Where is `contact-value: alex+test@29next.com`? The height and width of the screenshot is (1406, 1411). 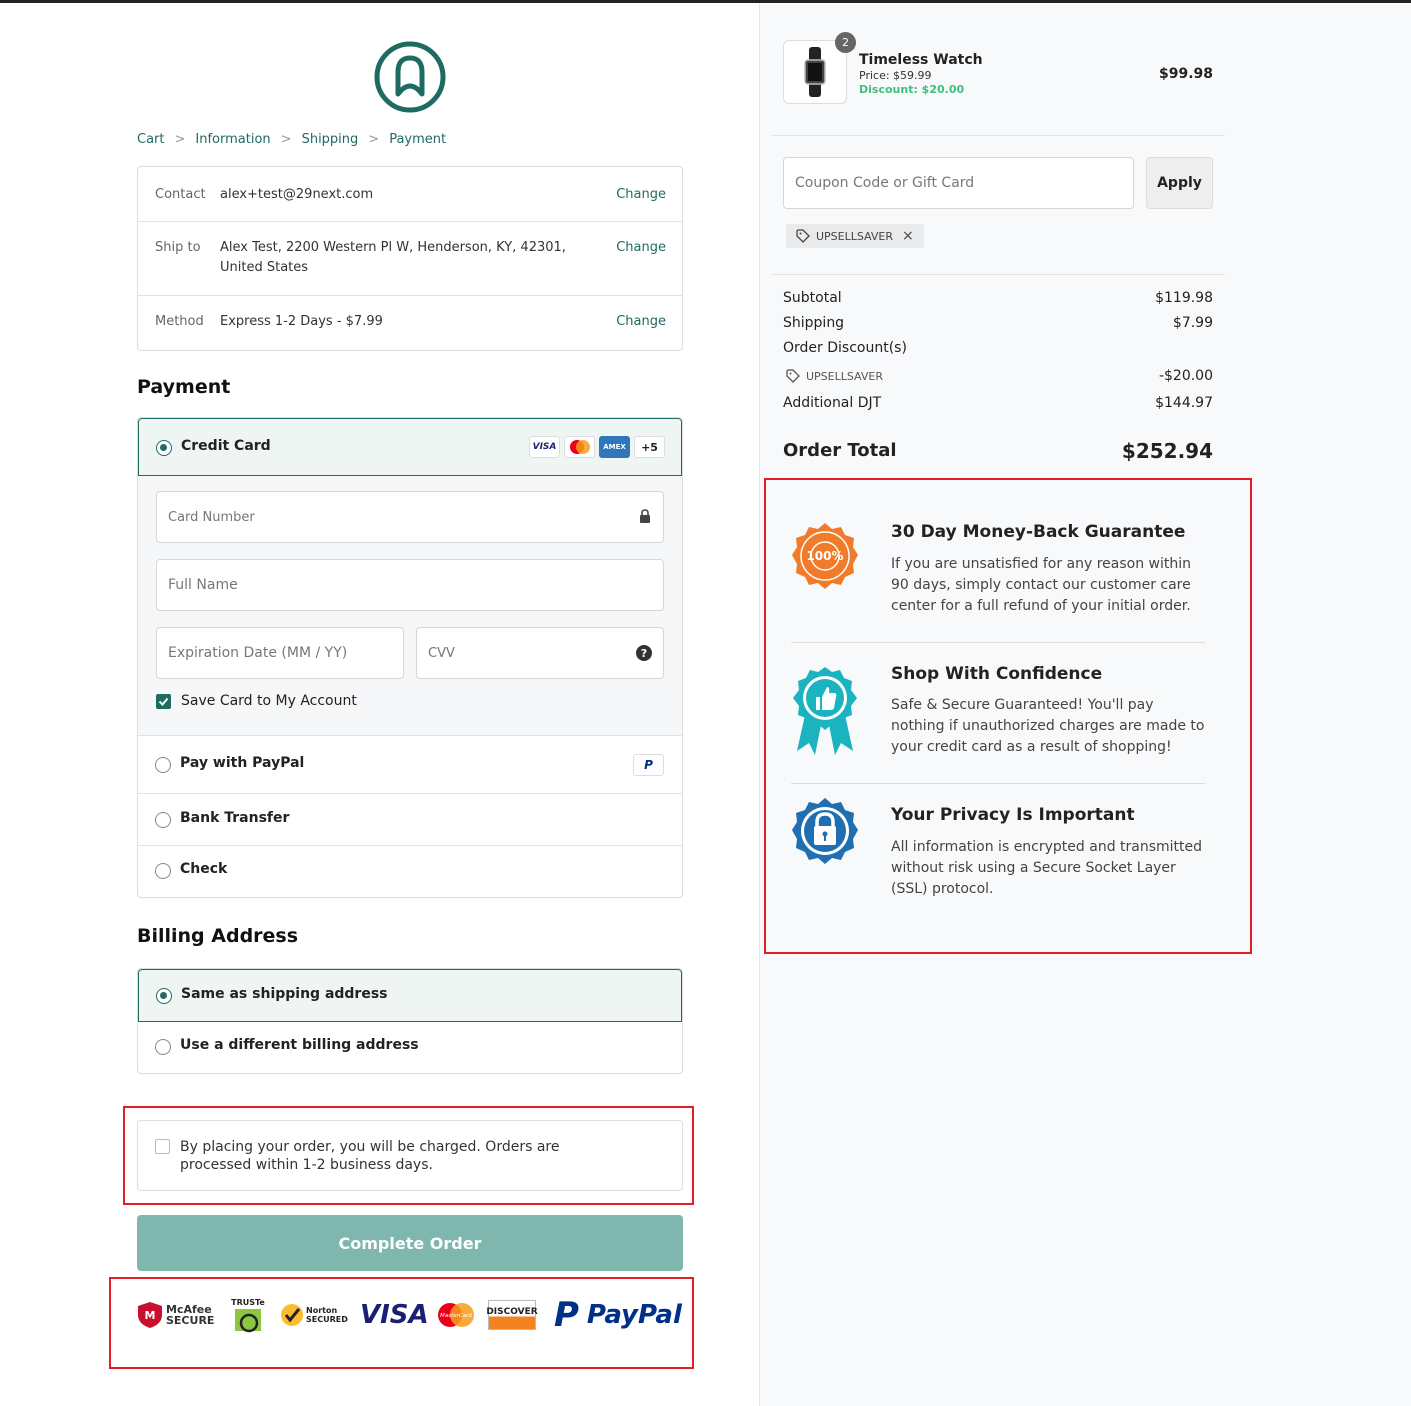 contact-value: alex+test@29next.com is located at coordinates (297, 194).